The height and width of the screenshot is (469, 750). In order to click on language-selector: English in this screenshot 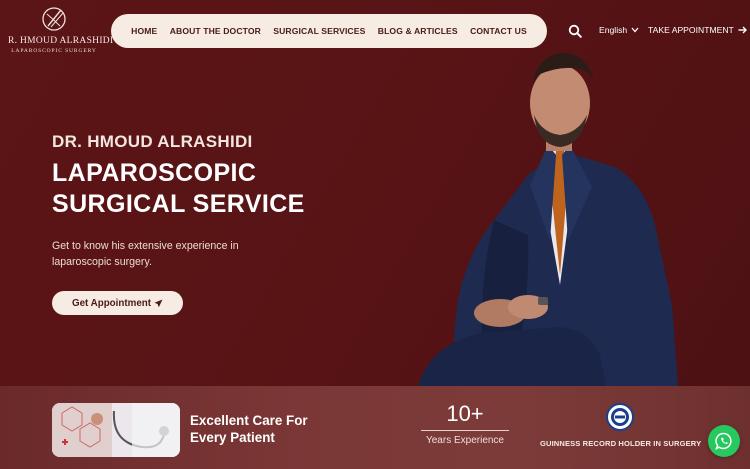, I will do `click(619, 30)`.